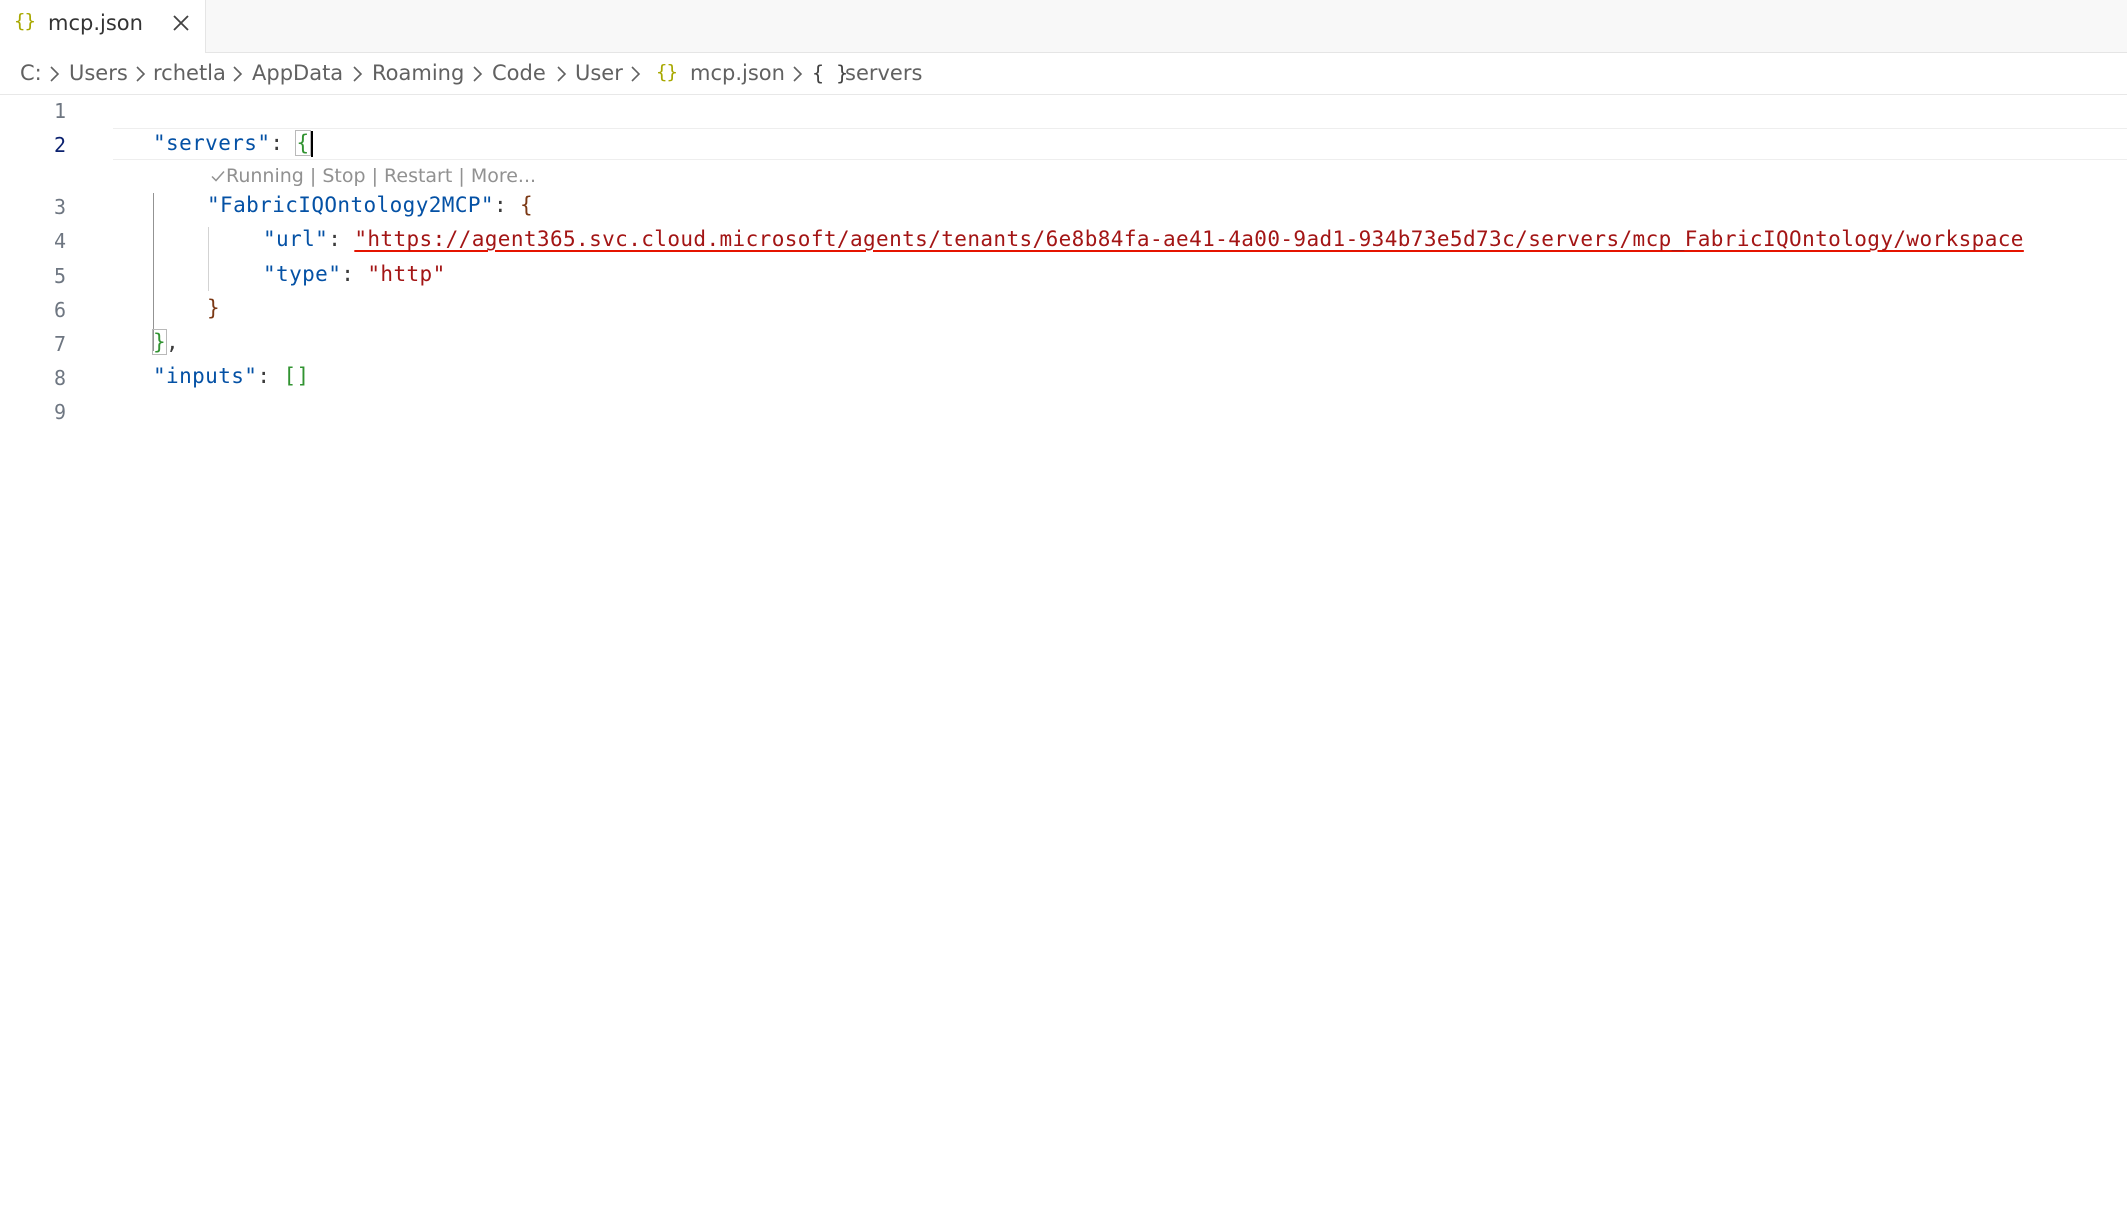 The width and height of the screenshot is (2127, 1209). What do you see at coordinates (189, 73) in the screenshot?
I see `breadcrumb-item-rchetla: rchetla` at bounding box center [189, 73].